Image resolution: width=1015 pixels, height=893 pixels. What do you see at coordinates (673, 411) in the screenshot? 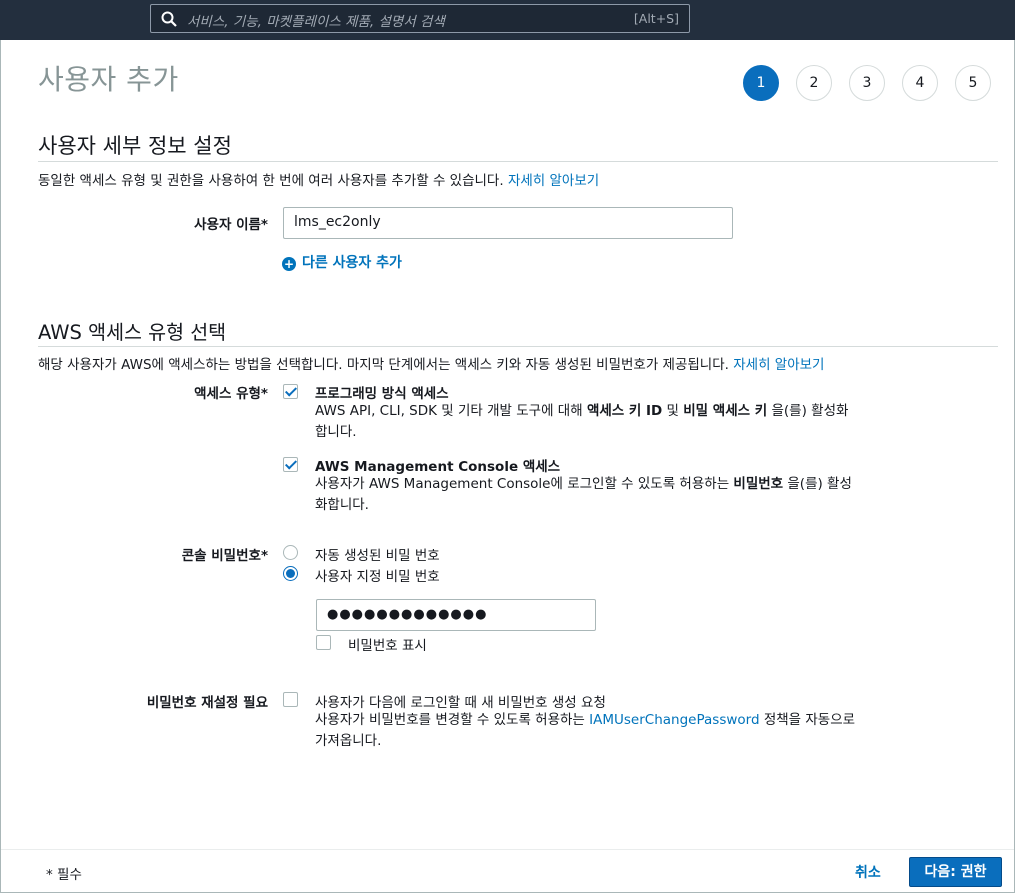
I see `prog-desc-2: 및` at bounding box center [673, 411].